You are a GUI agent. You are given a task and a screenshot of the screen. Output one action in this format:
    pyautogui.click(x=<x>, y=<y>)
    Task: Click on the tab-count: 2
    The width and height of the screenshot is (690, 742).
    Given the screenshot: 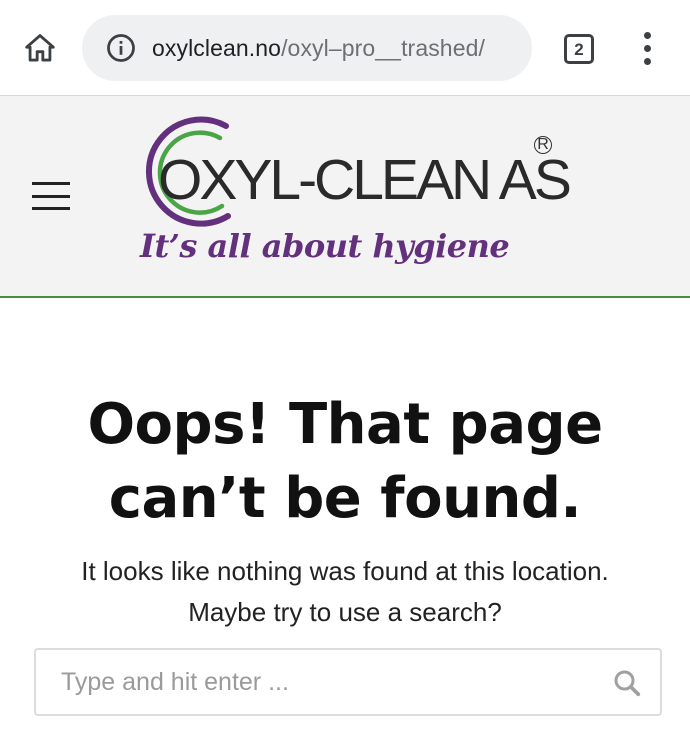 What is the action you would take?
    pyautogui.click(x=579, y=49)
    